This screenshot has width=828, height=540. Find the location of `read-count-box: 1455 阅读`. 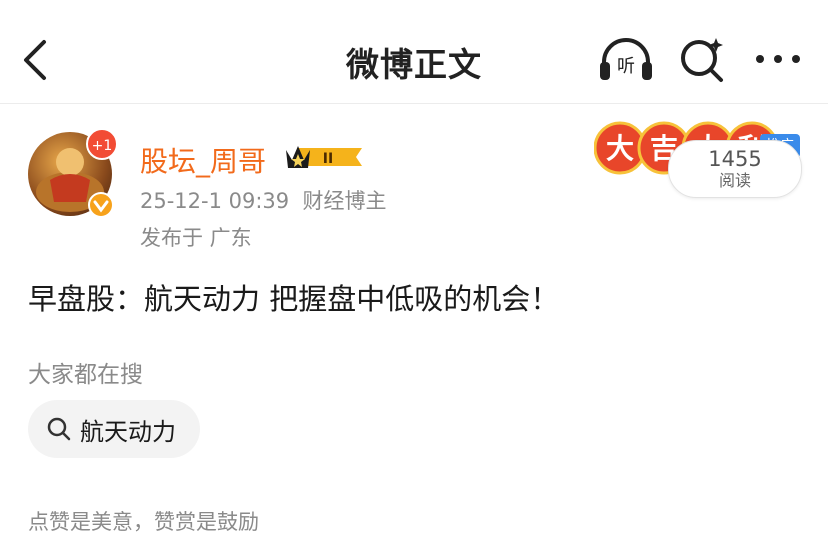

read-count-box: 1455 阅读 is located at coordinates (735, 169).